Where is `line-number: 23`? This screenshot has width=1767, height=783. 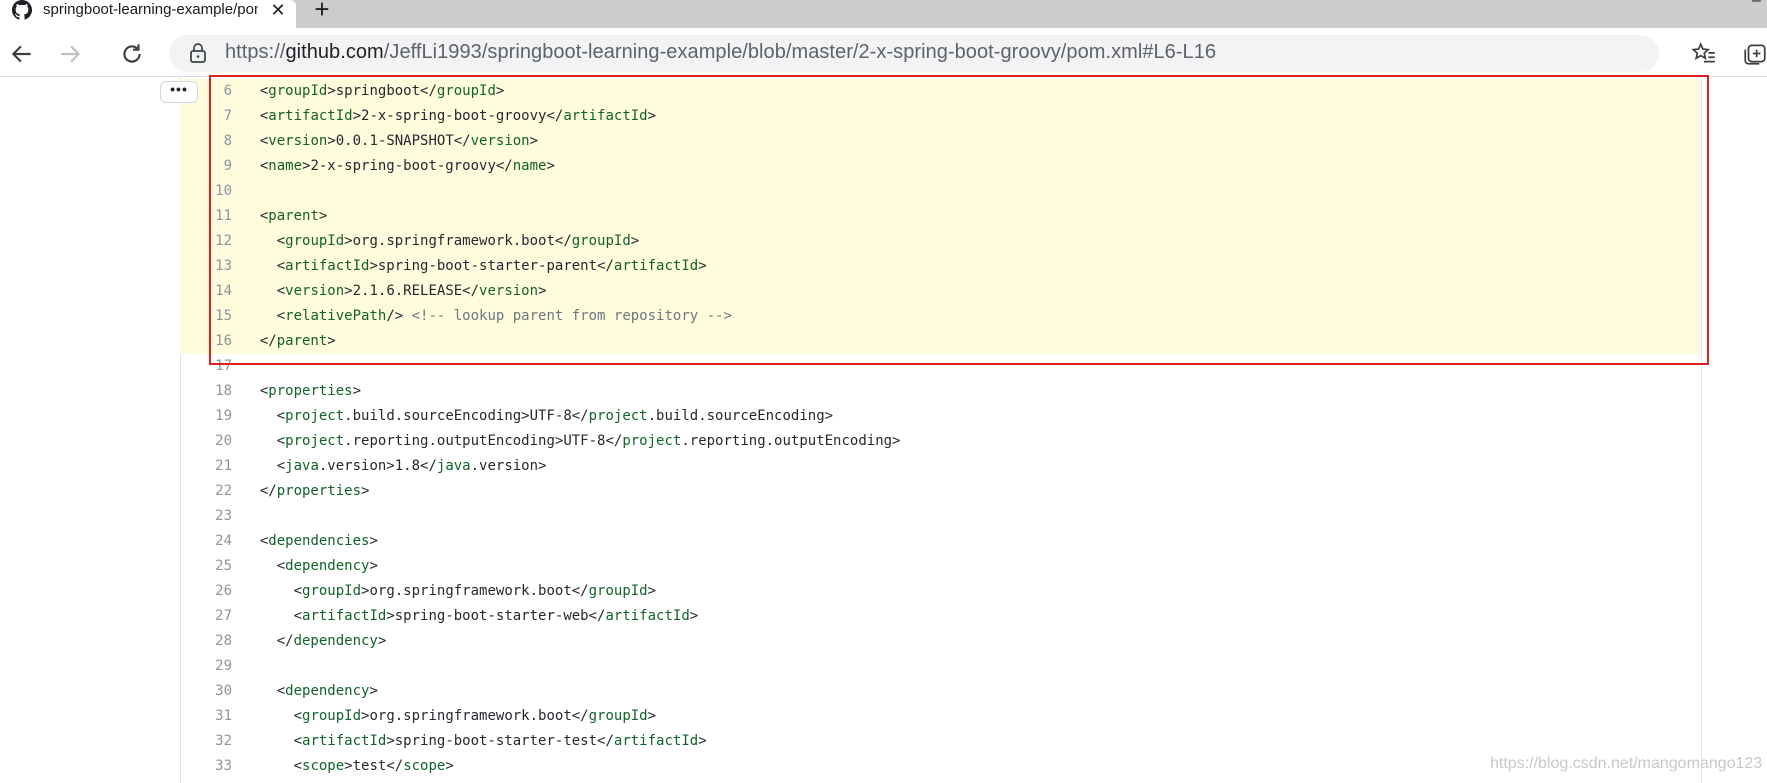 line-number: 23 is located at coordinates (206, 516).